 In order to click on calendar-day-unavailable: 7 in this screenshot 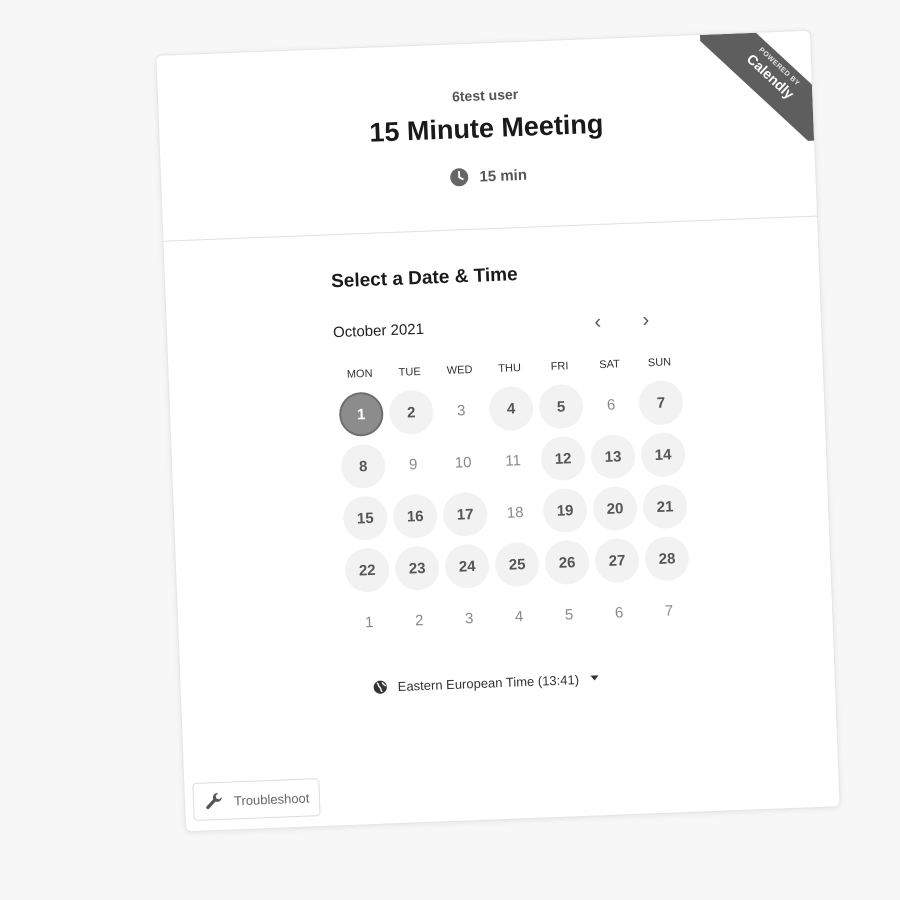, I will do `click(669, 610)`.